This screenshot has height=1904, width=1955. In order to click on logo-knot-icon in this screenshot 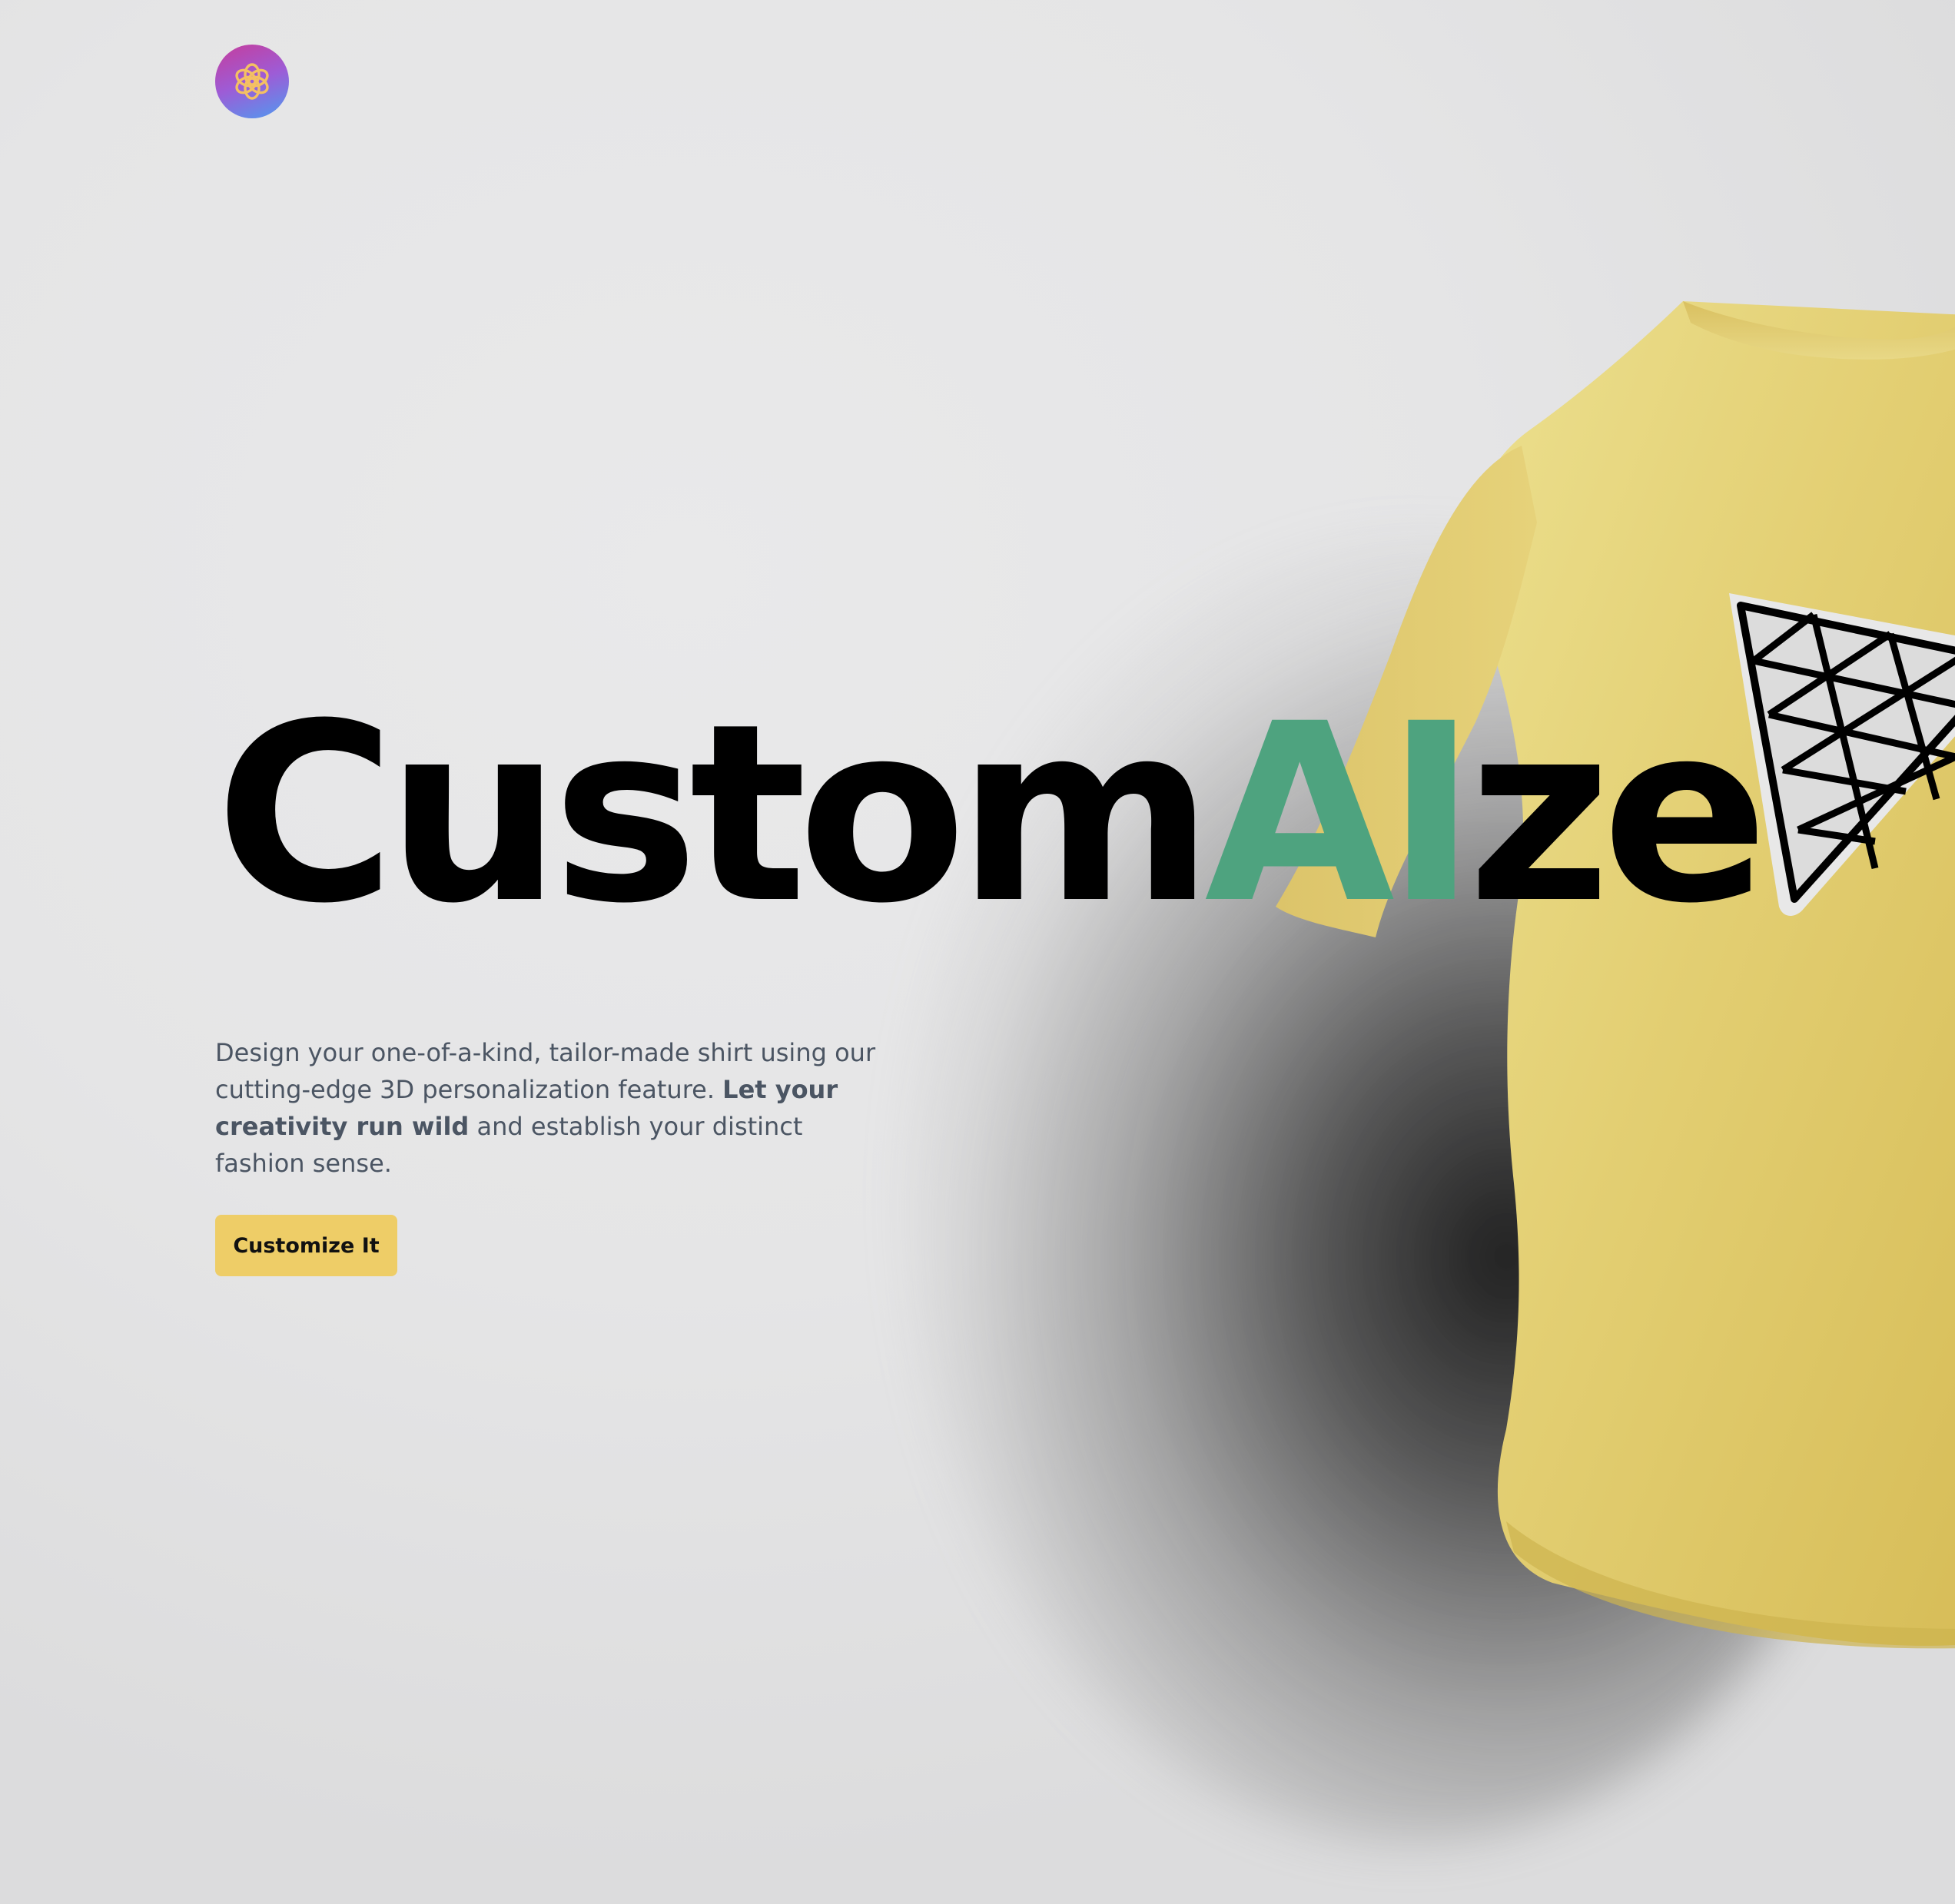, I will do `click(252, 82)`.